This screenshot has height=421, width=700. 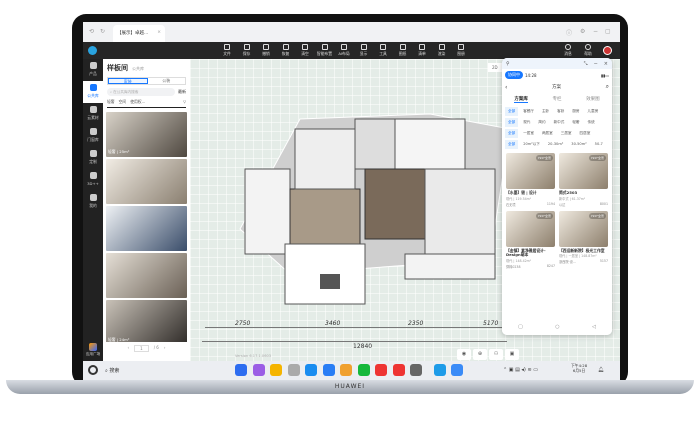 I want to click on toolbar-item-9: 图纸, so click(x=403, y=50).